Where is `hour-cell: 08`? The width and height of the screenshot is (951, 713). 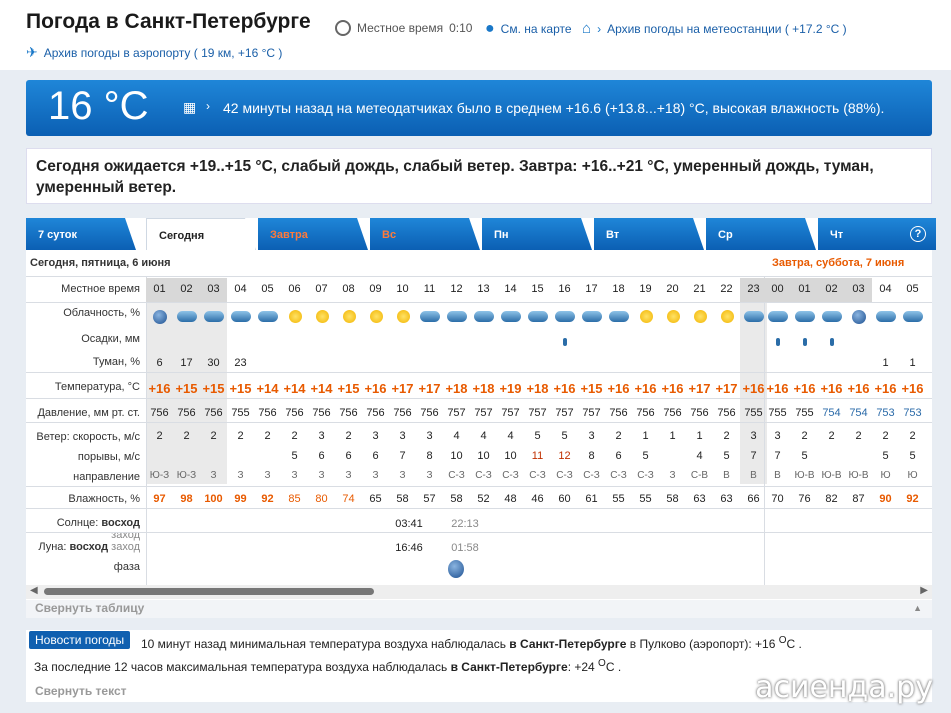 hour-cell: 08 is located at coordinates (348, 289).